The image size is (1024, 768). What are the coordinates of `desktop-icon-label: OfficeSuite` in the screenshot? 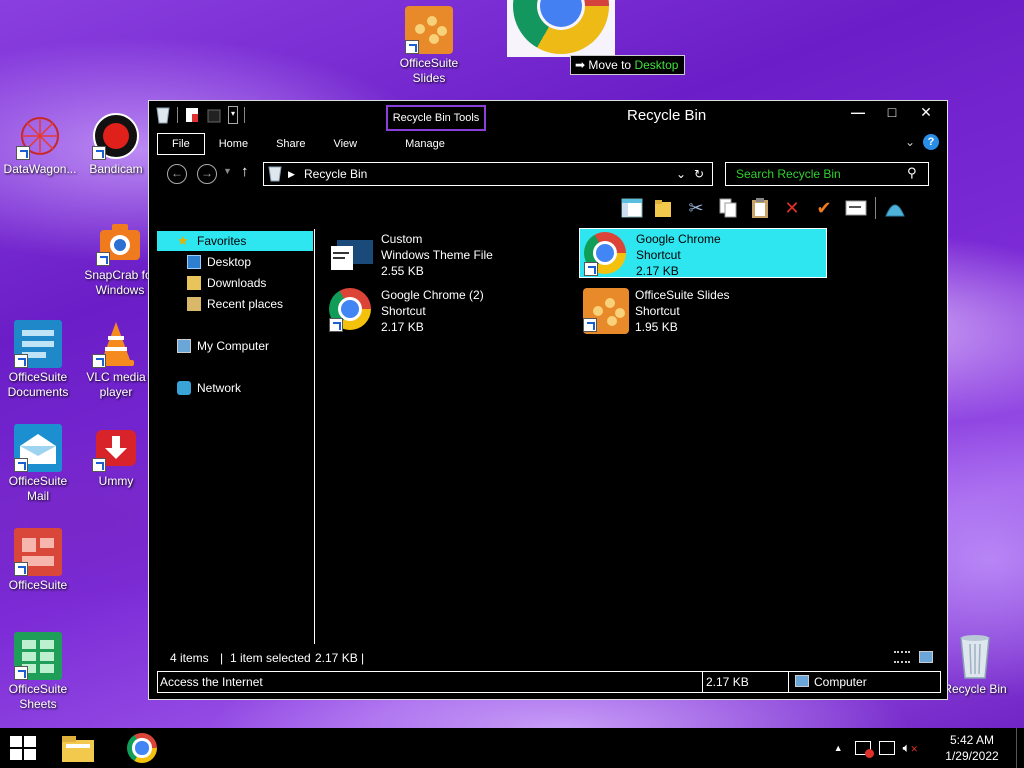 It's located at (38, 585).